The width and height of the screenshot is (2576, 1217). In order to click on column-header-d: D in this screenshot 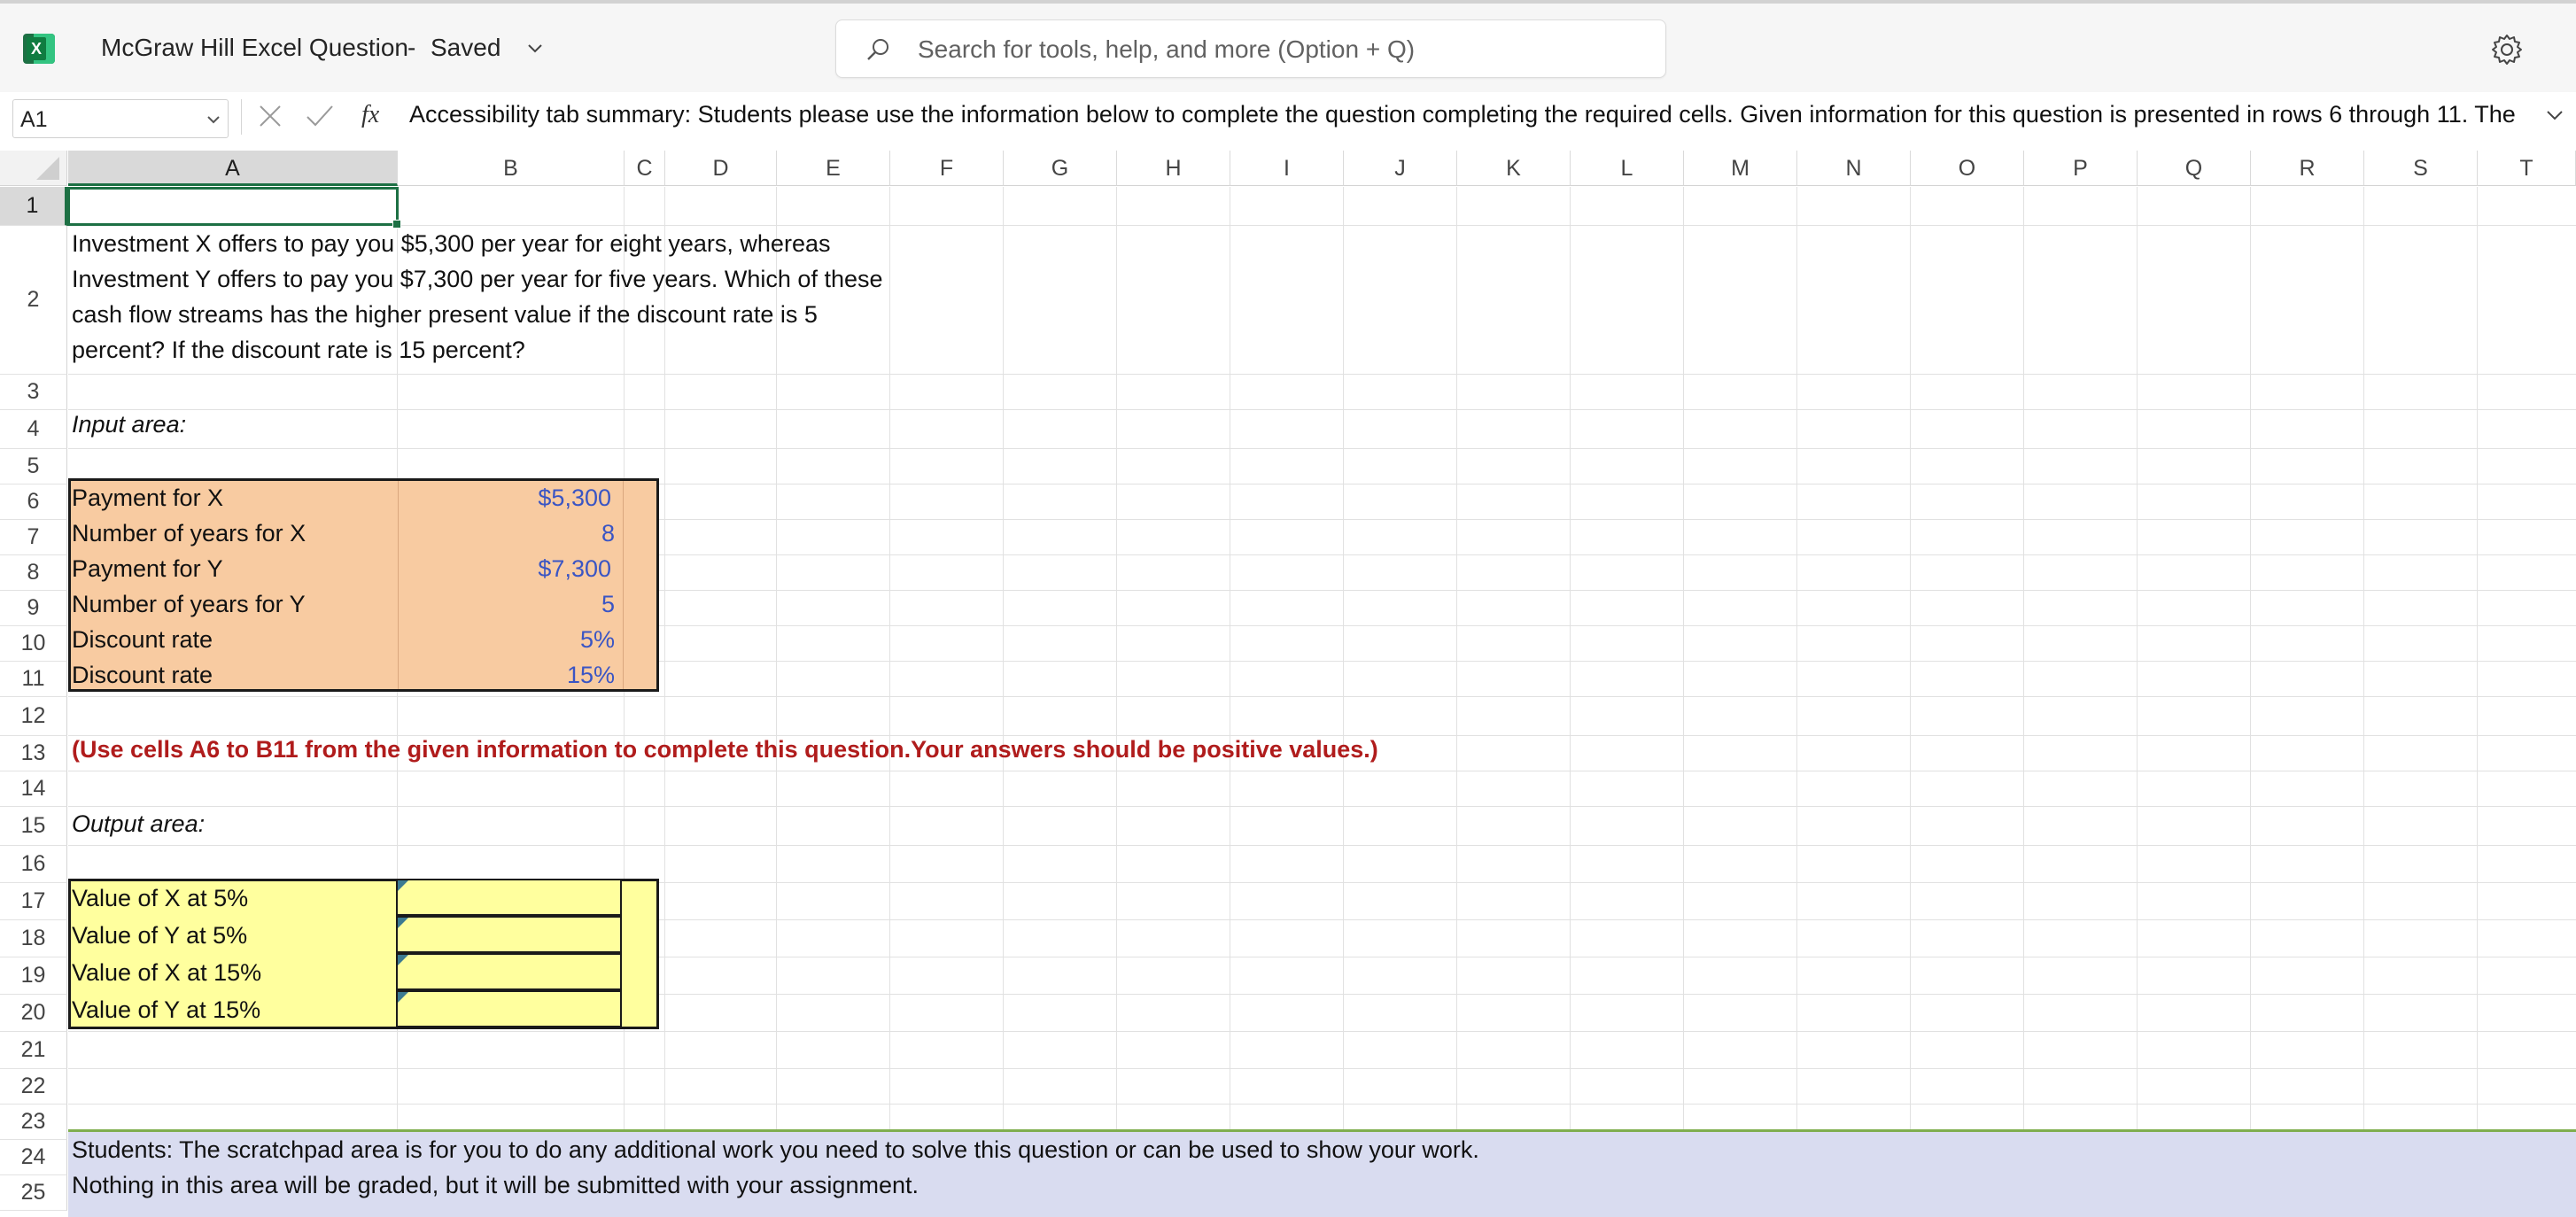, I will do `click(721, 168)`.